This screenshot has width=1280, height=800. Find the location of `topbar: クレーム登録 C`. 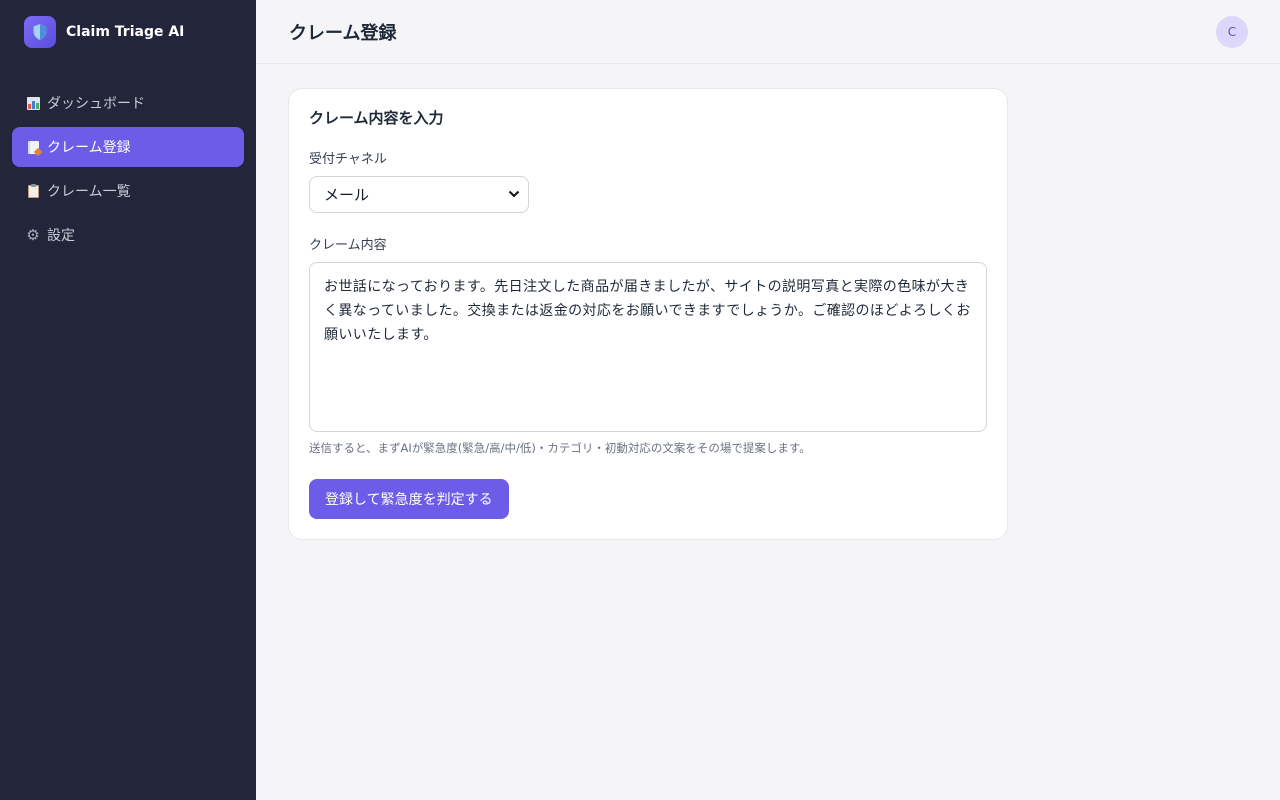

topbar: クレーム登録 C is located at coordinates (768, 32).